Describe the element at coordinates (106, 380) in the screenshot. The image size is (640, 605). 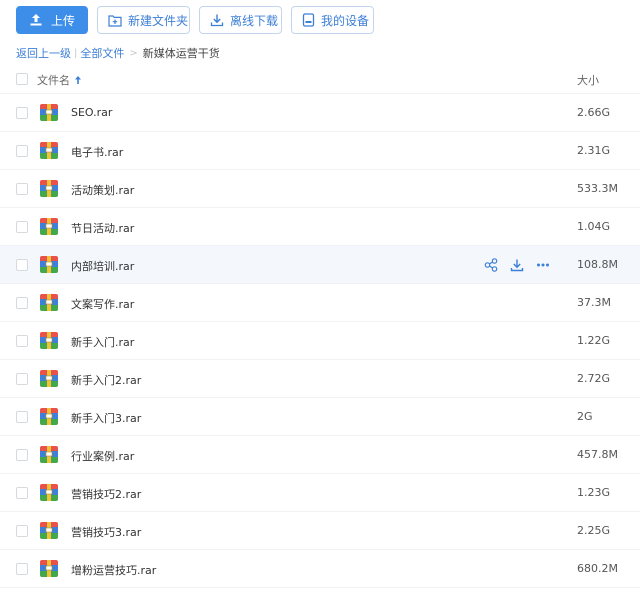
I see `file-name: 新手入门2.rar` at that location.